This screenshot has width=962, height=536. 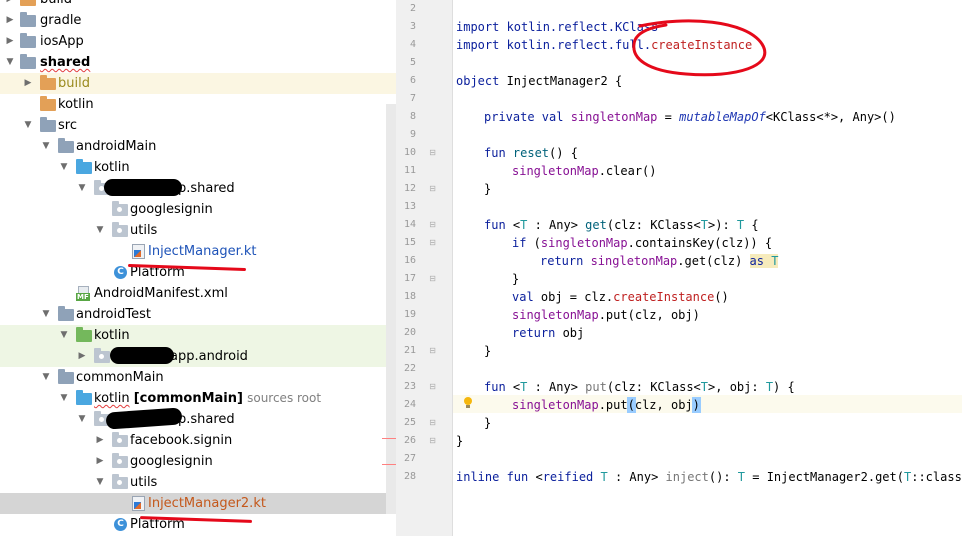 I want to click on tree-item-injectmanager2-kt: InjectManager2.kt, so click(x=198, y=503).